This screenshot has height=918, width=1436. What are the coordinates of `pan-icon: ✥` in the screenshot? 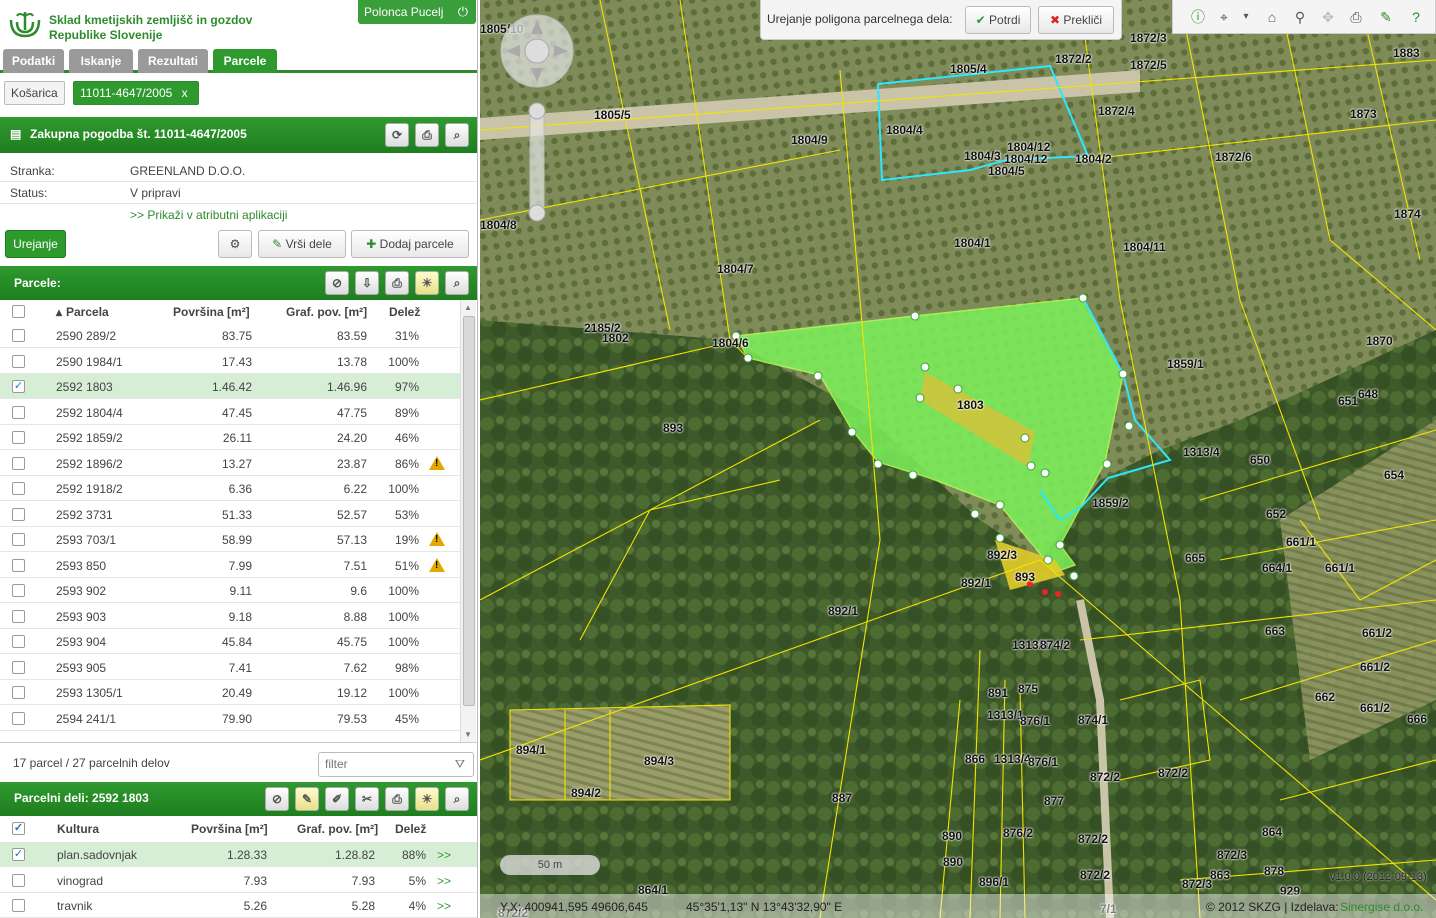 It's located at (1328, 17).